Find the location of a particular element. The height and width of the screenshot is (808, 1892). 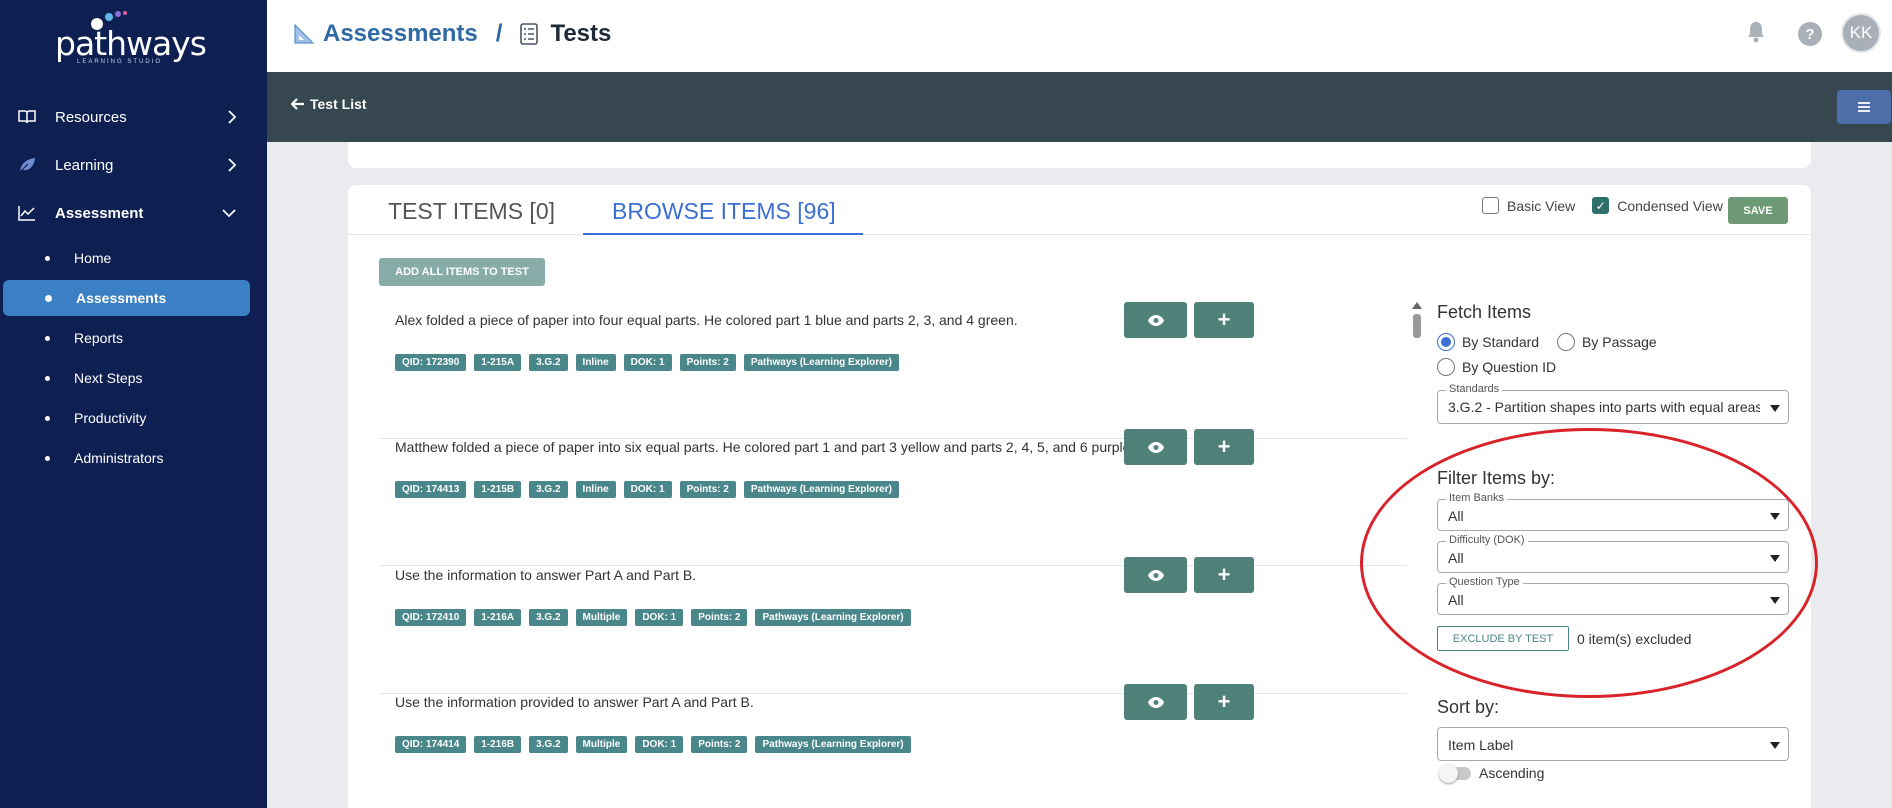

test-list-label: Test List is located at coordinates (338, 104).